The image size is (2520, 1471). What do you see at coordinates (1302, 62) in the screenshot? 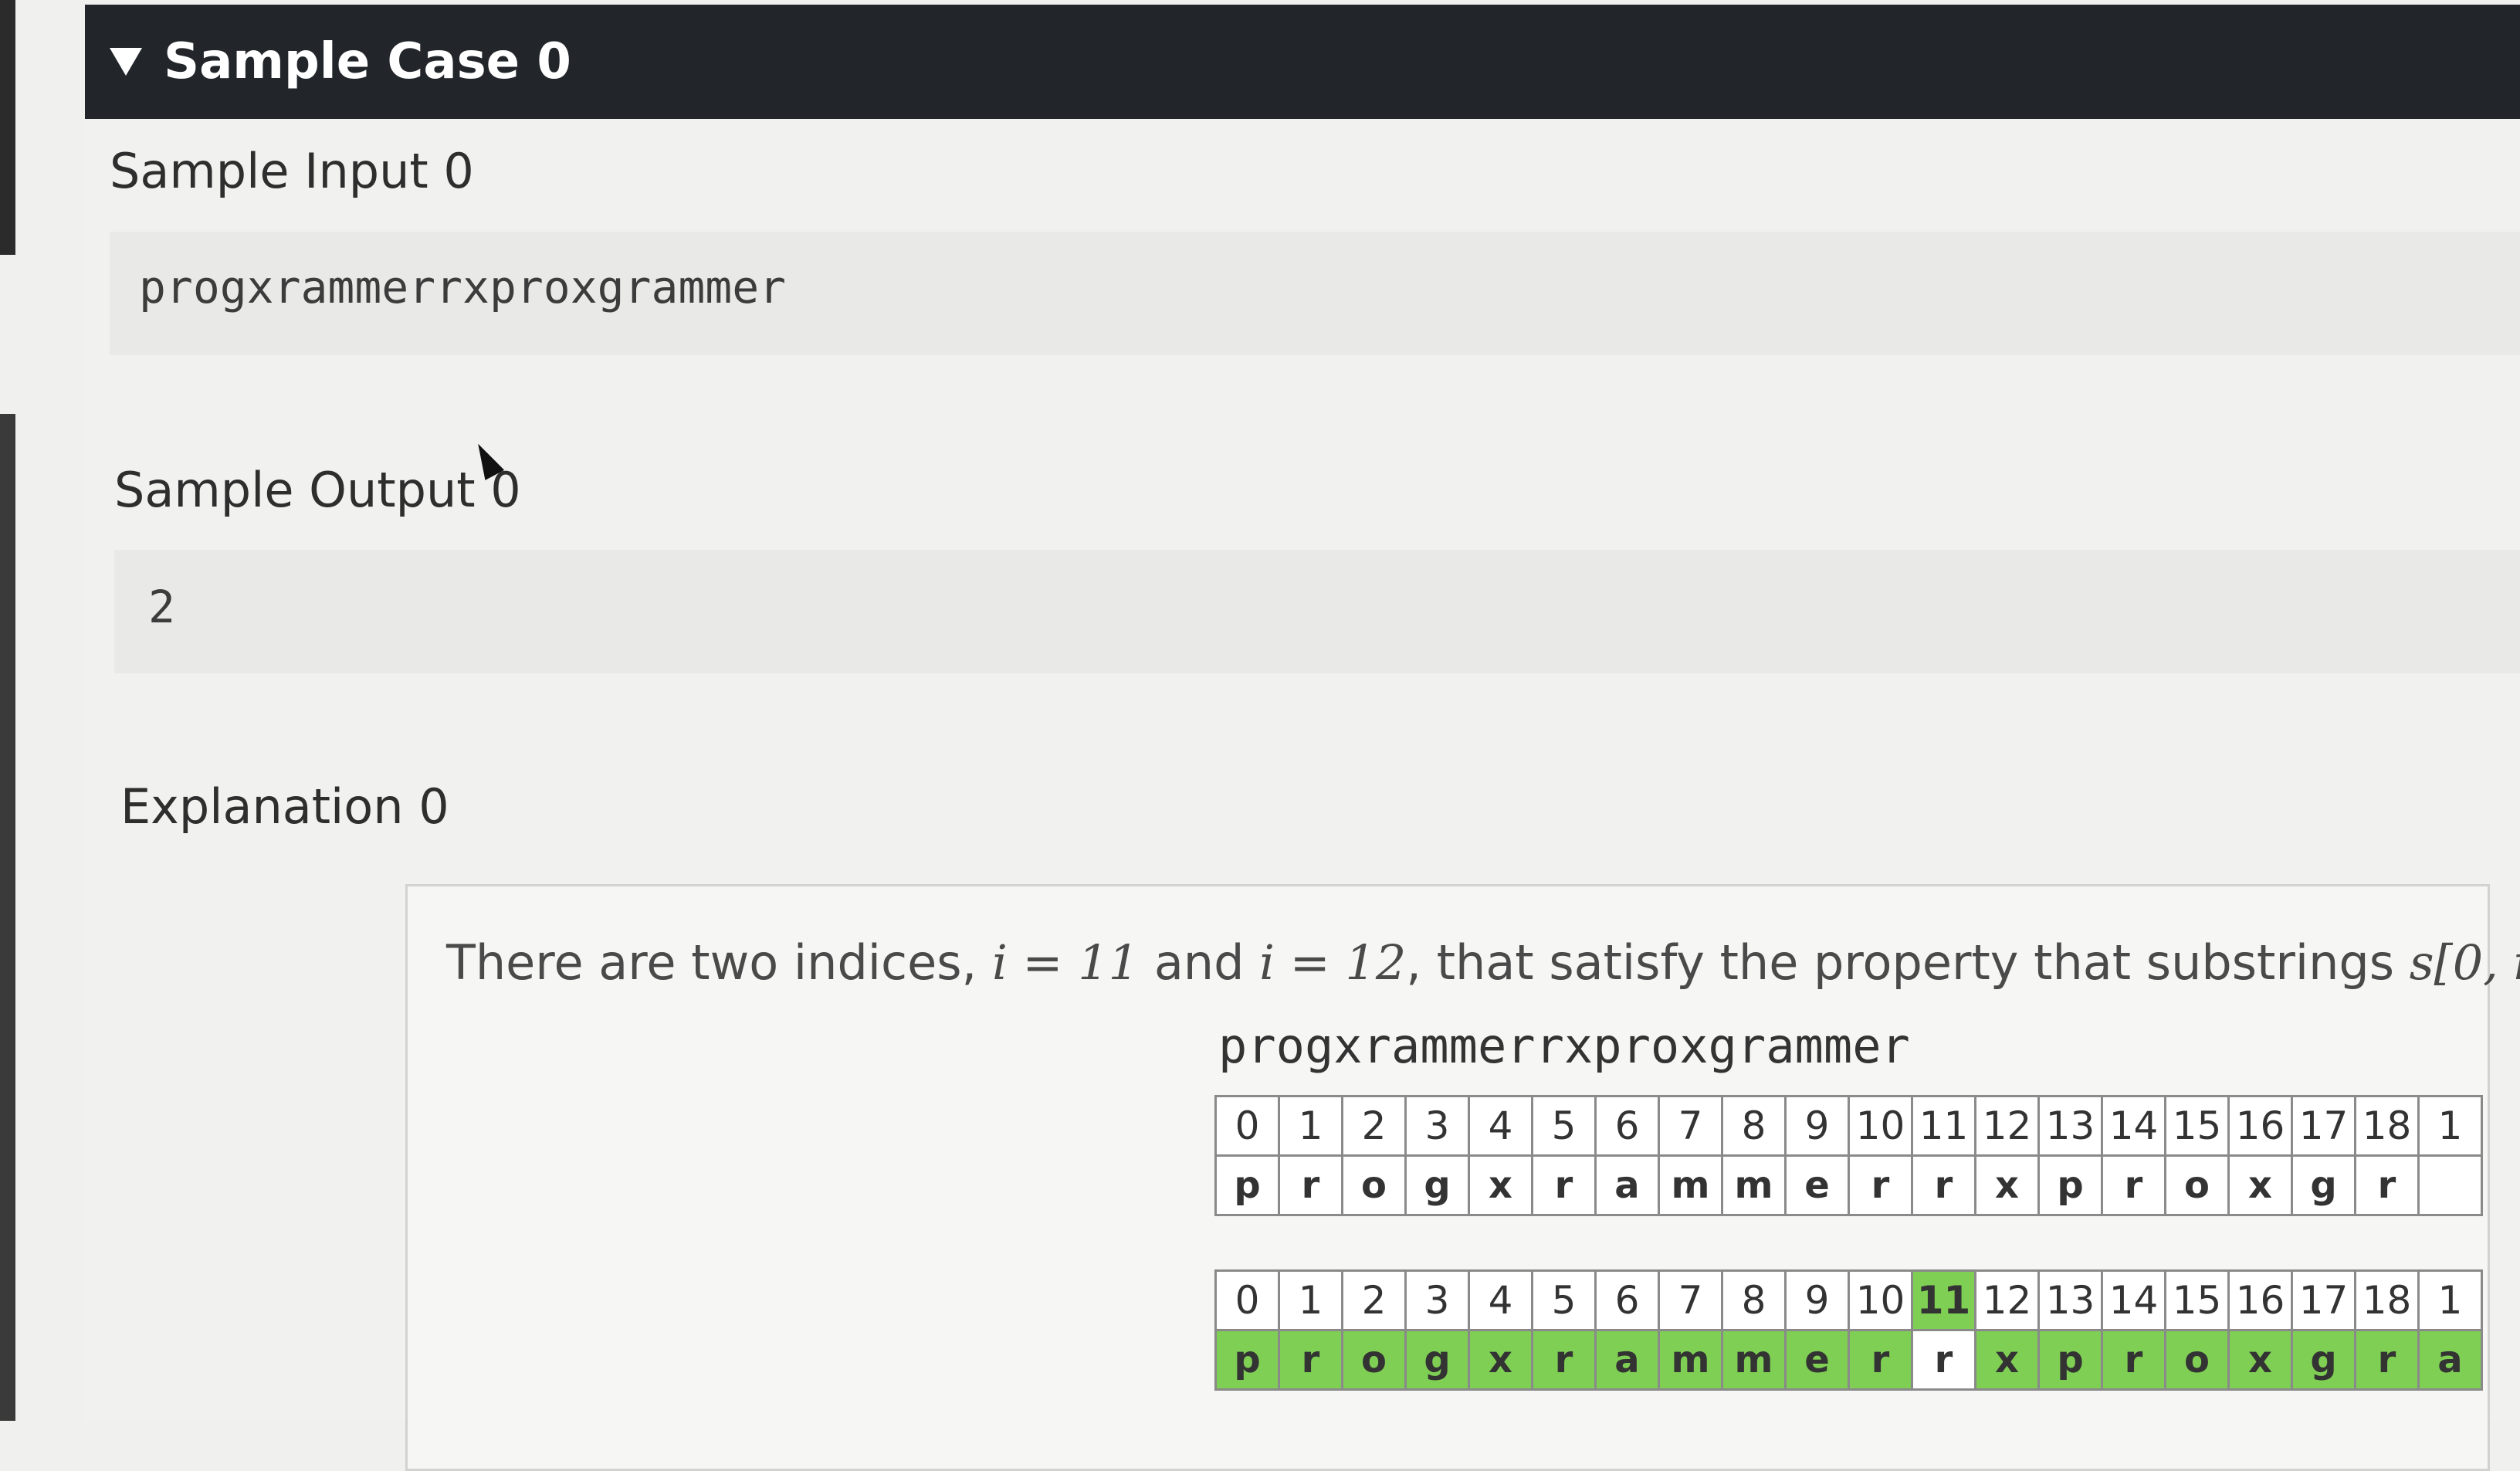
I see `sample-case-header: Sample Case 0` at bounding box center [1302, 62].